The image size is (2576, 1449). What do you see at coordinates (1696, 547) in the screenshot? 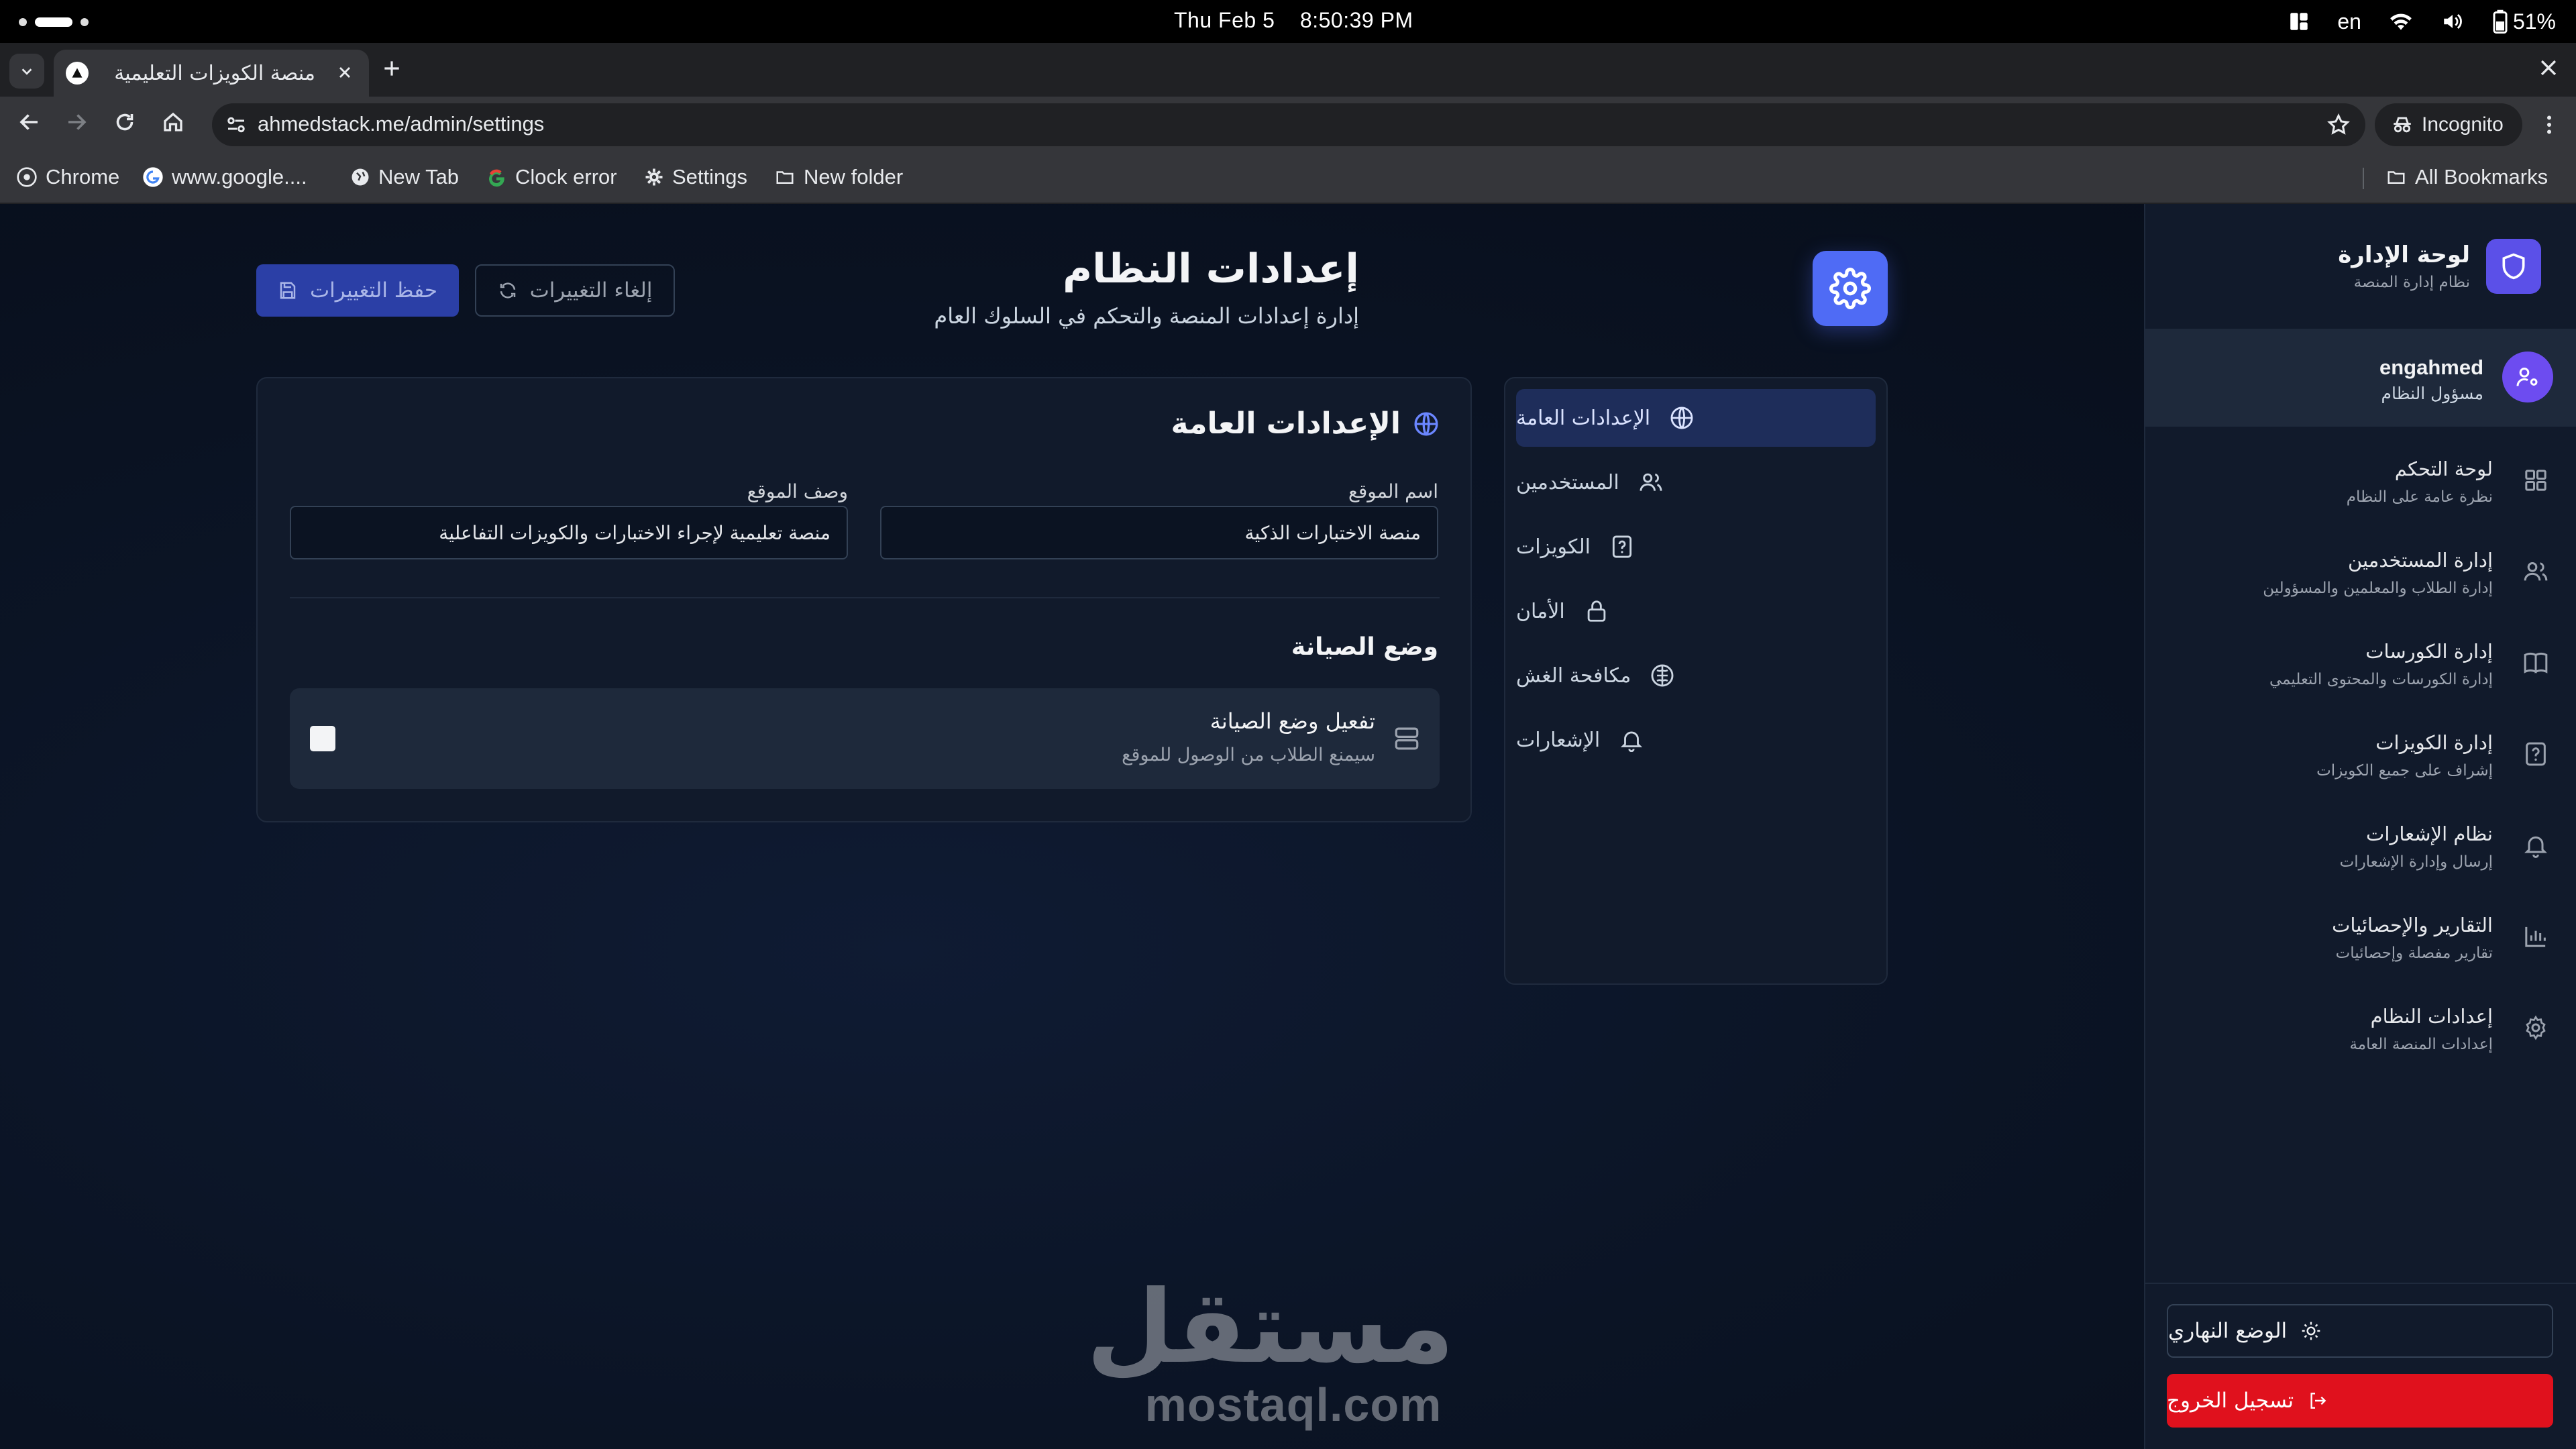
I see `settings-nav-quizzes: الكويزات` at bounding box center [1696, 547].